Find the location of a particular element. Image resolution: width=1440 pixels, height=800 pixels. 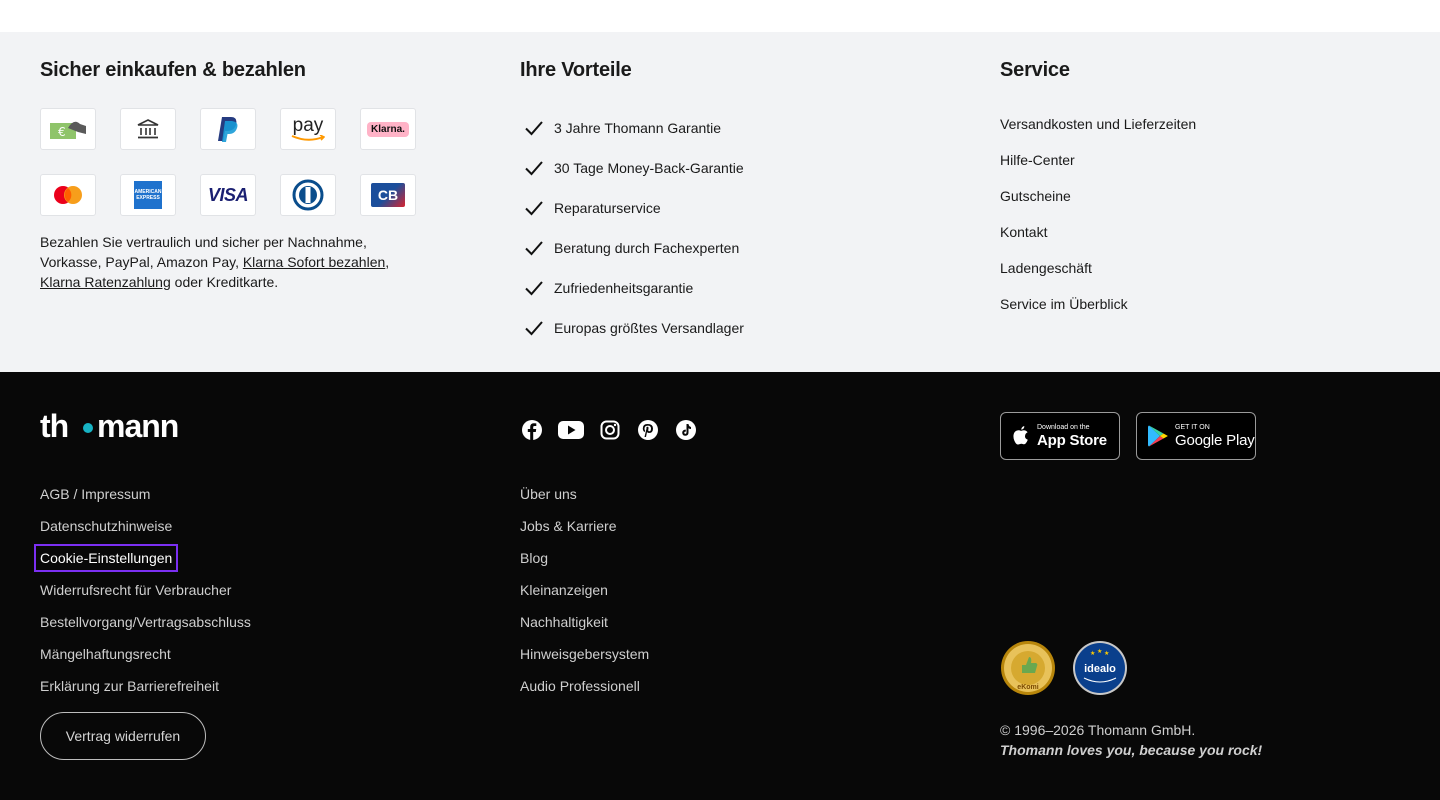

google-play-big: Google Play is located at coordinates (1215, 440).